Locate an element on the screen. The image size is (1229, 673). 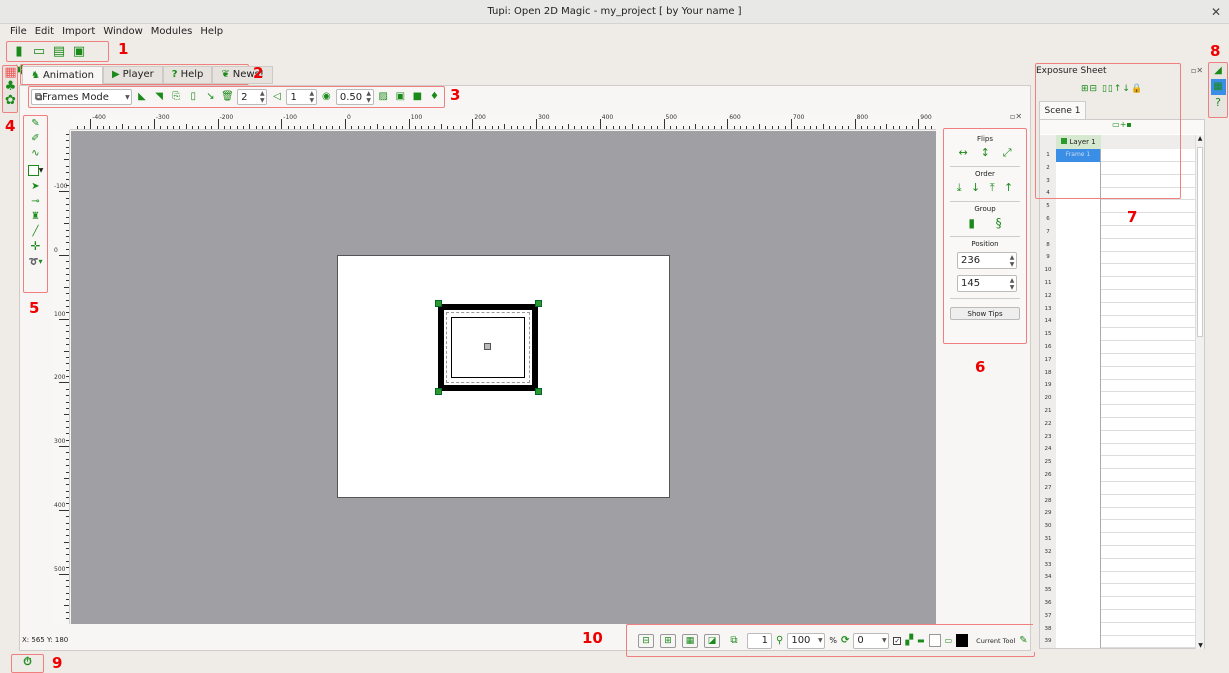
mode-select: ⧉ Frames Mode ▼ is located at coordinates (82, 97).